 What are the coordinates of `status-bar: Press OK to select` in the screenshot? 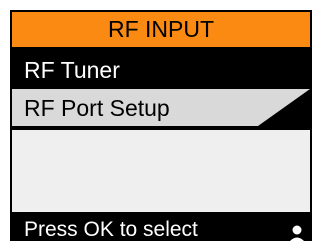 It's located at (161, 227).